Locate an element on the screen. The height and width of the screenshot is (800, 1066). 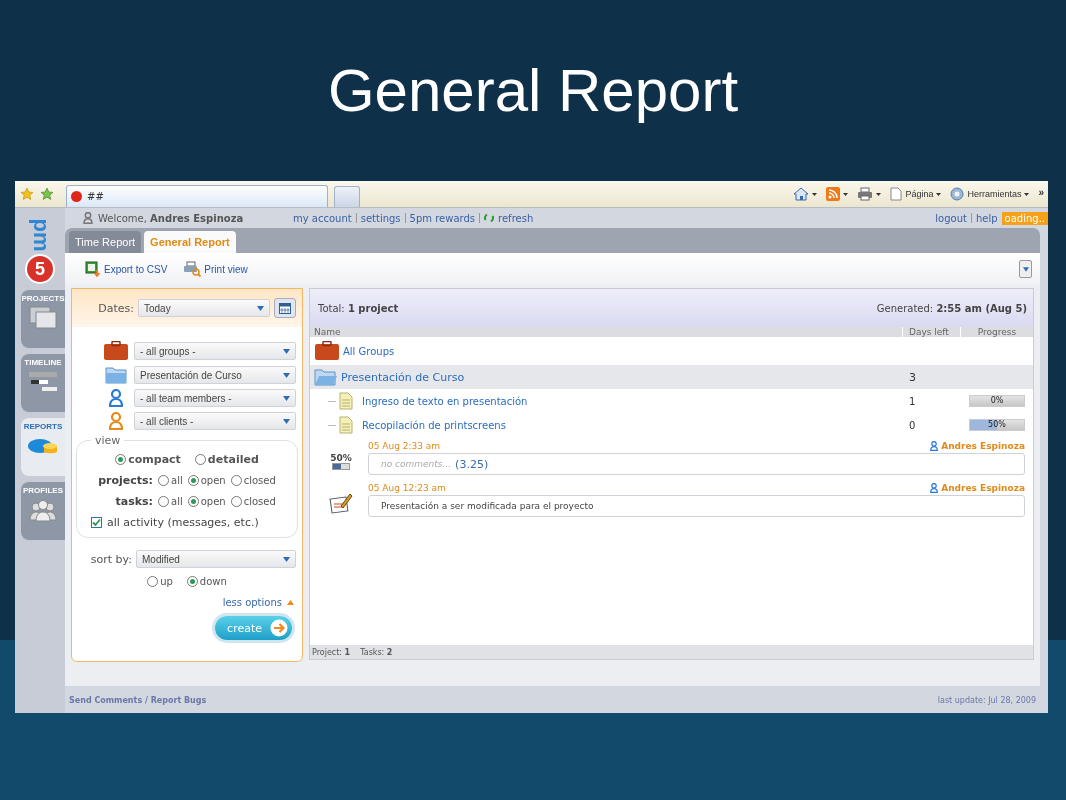
more-button: » is located at coordinates (1041, 192).